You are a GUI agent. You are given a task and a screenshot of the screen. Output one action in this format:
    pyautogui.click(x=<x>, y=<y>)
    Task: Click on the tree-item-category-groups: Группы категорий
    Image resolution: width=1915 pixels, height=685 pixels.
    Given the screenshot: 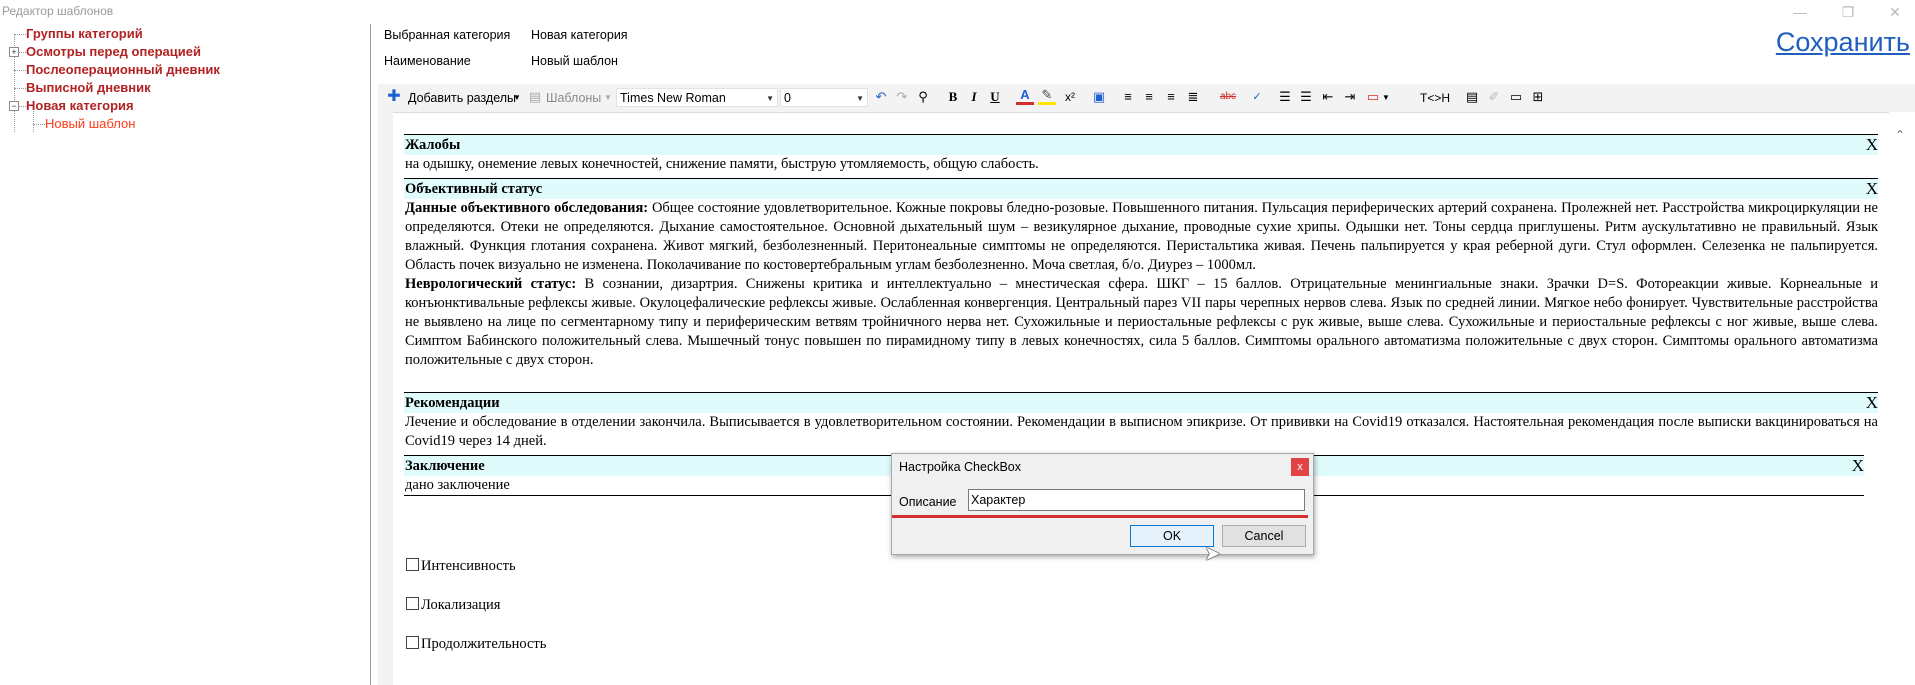 What is the action you would take?
    pyautogui.click(x=84, y=33)
    